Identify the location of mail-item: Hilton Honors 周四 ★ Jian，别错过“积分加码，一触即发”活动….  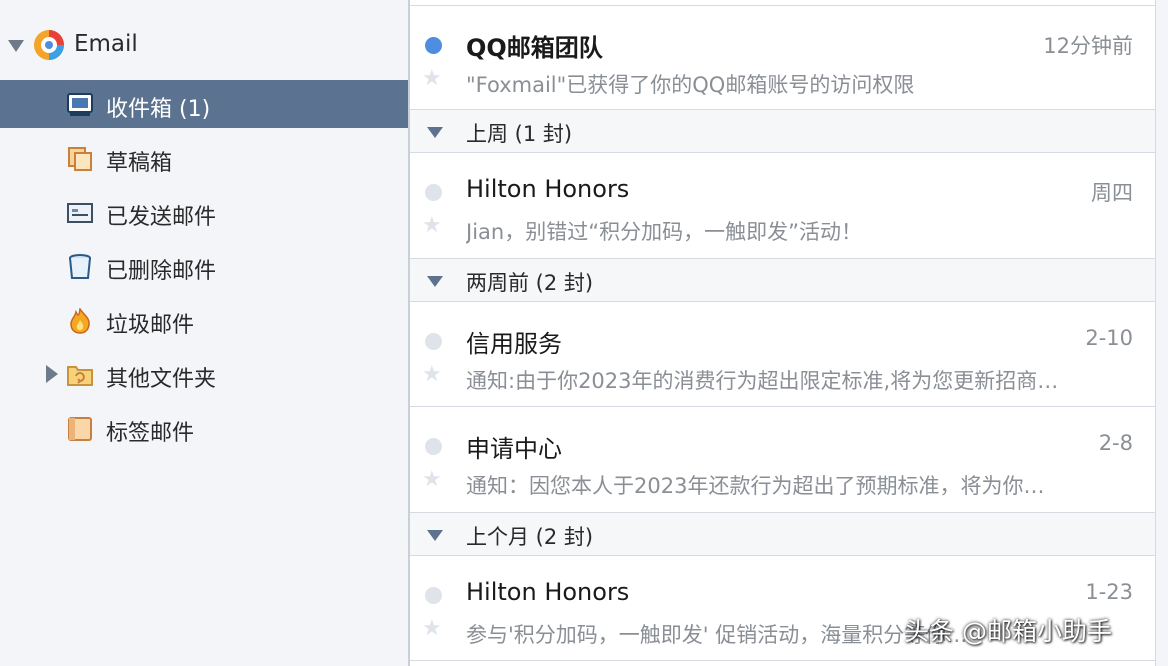
(782, 206).